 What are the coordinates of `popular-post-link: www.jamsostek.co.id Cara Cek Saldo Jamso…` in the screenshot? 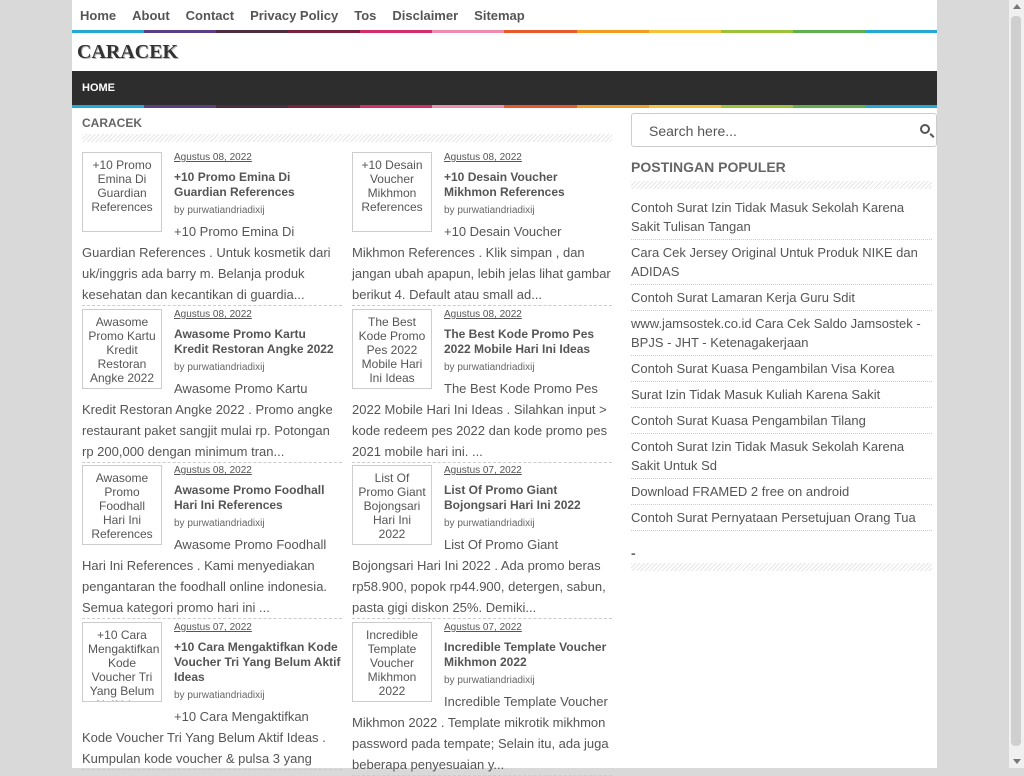 It's located at (781, 333).